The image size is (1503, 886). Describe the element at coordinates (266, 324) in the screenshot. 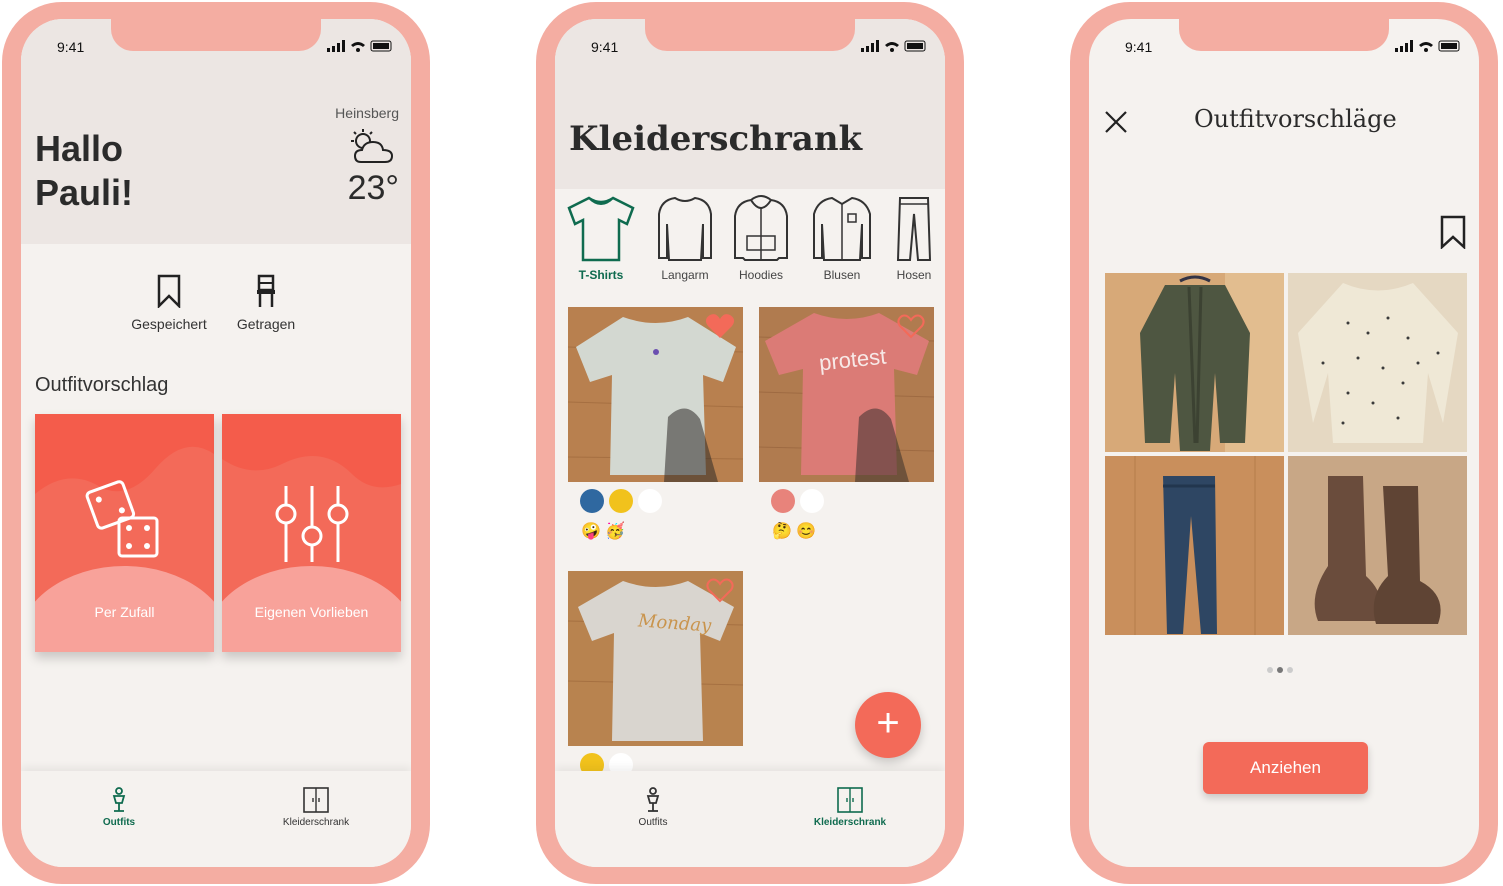

I see `worn-label: Getragen` at that location.